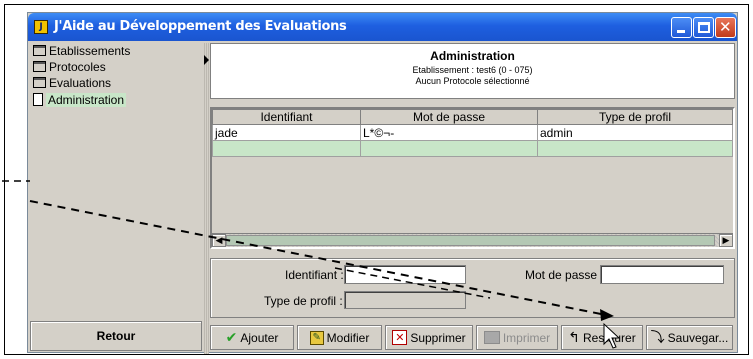 The height and width of the screenshot is (359, 753). I want to click on edit-icon: ✎, so click(316, 337).